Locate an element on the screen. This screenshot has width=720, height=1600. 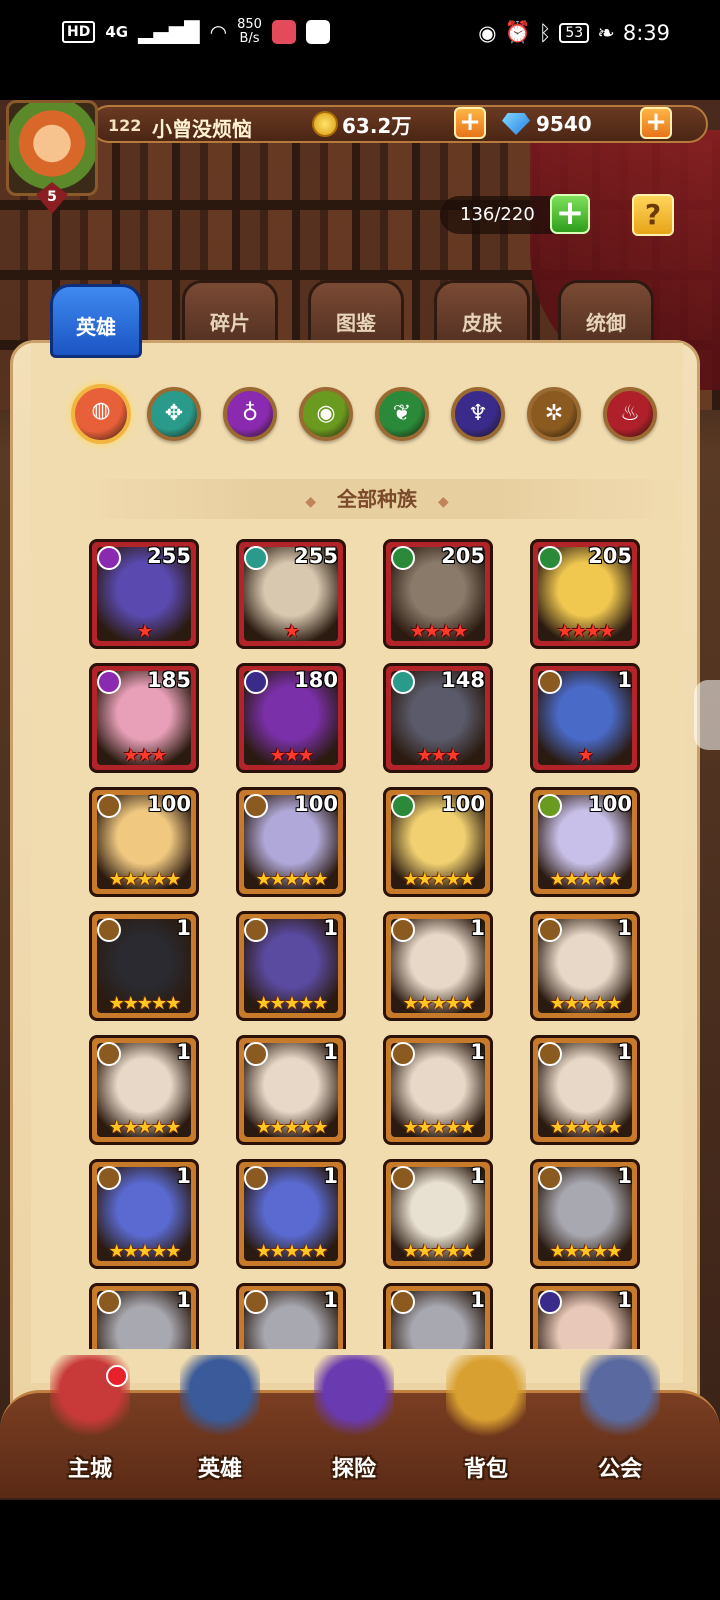
notification-dot is located at coordinates (117, 1376).